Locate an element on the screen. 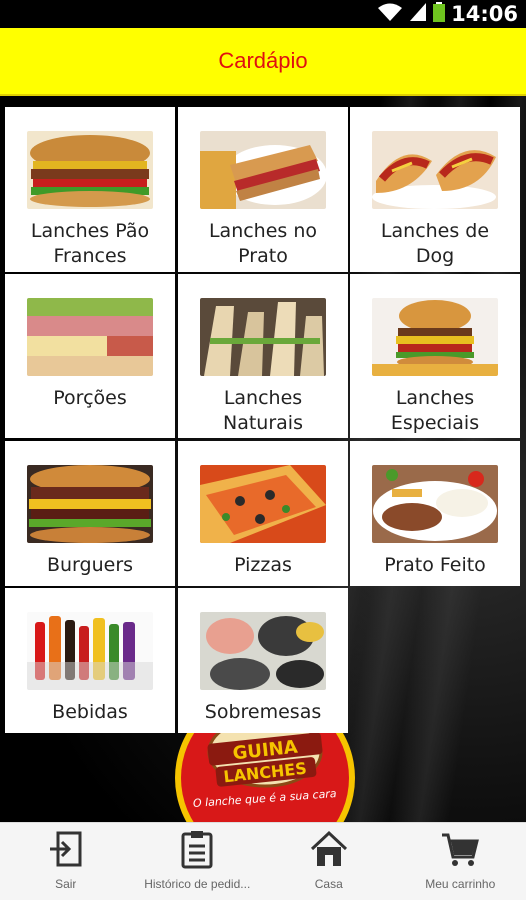  wifi-icon is located at coordinates (390, 14).